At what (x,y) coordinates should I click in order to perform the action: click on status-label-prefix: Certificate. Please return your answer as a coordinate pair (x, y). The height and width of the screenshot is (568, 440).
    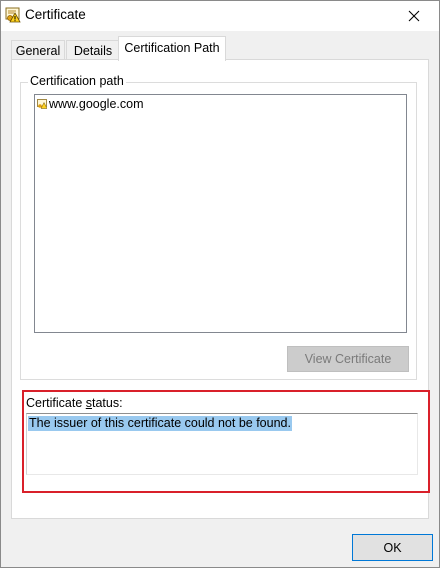
    Looking at the image, I should click on (56, 403).